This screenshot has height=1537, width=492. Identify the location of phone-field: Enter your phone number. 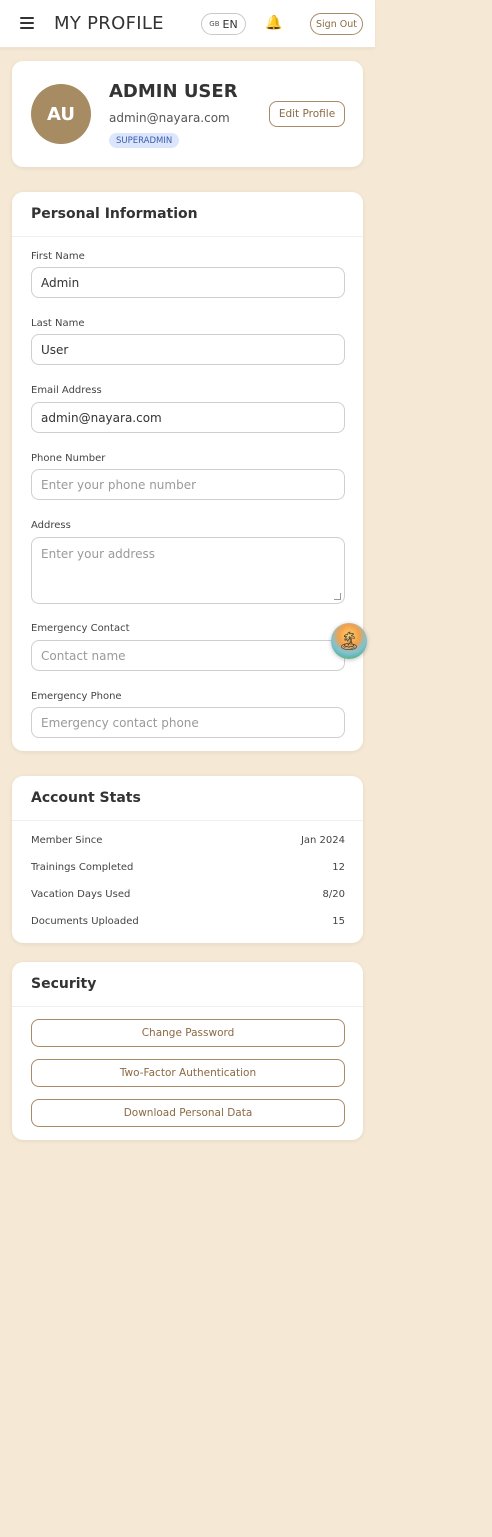
(188, 484).